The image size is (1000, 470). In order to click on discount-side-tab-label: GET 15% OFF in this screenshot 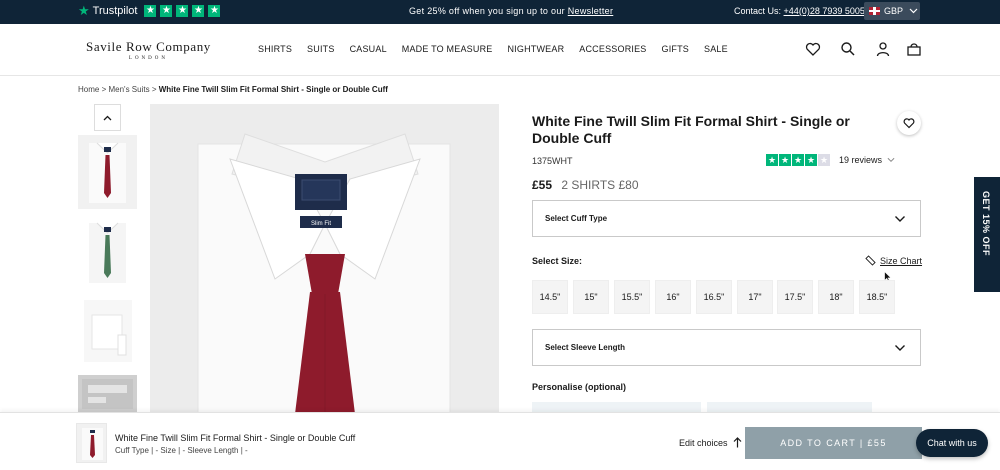, I will do `click(986, 224)`.